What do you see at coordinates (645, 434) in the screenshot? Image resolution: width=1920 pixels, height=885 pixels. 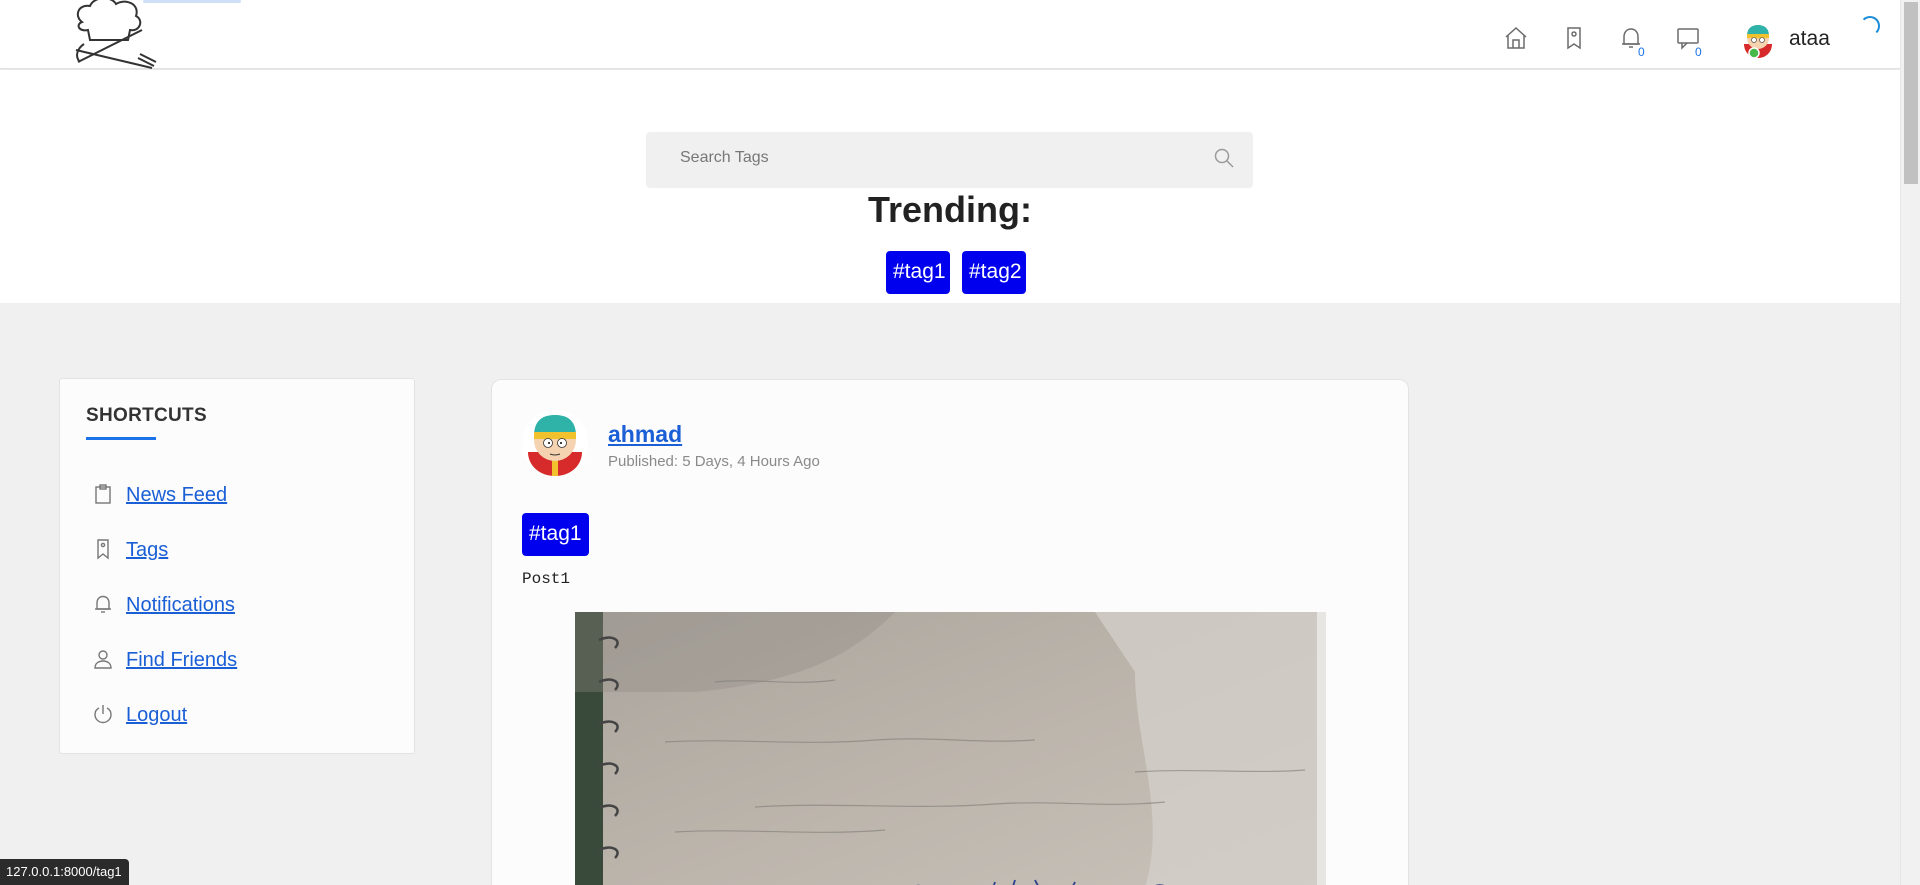 I see `post-author-link: ahmad` at bounding box center [645, 434].